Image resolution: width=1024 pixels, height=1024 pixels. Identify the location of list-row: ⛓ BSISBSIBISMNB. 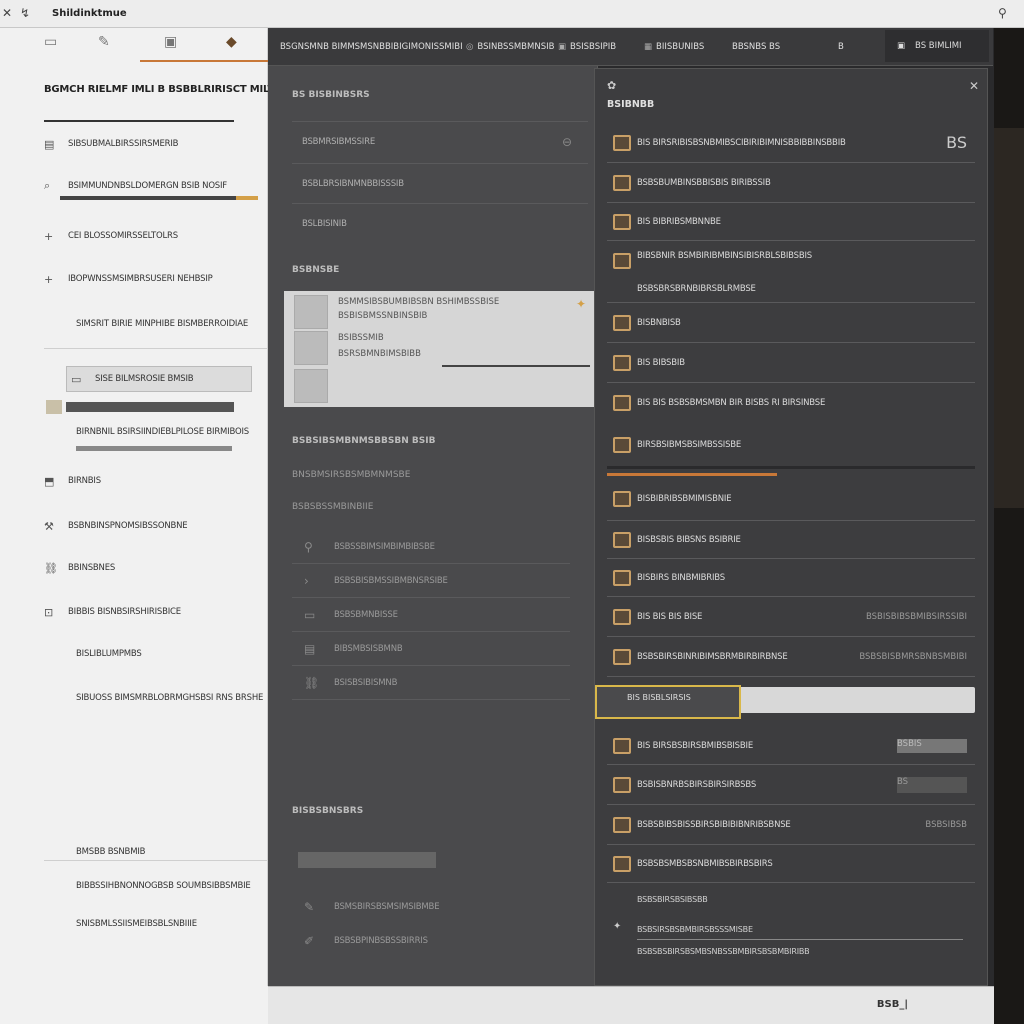
(431, 683).